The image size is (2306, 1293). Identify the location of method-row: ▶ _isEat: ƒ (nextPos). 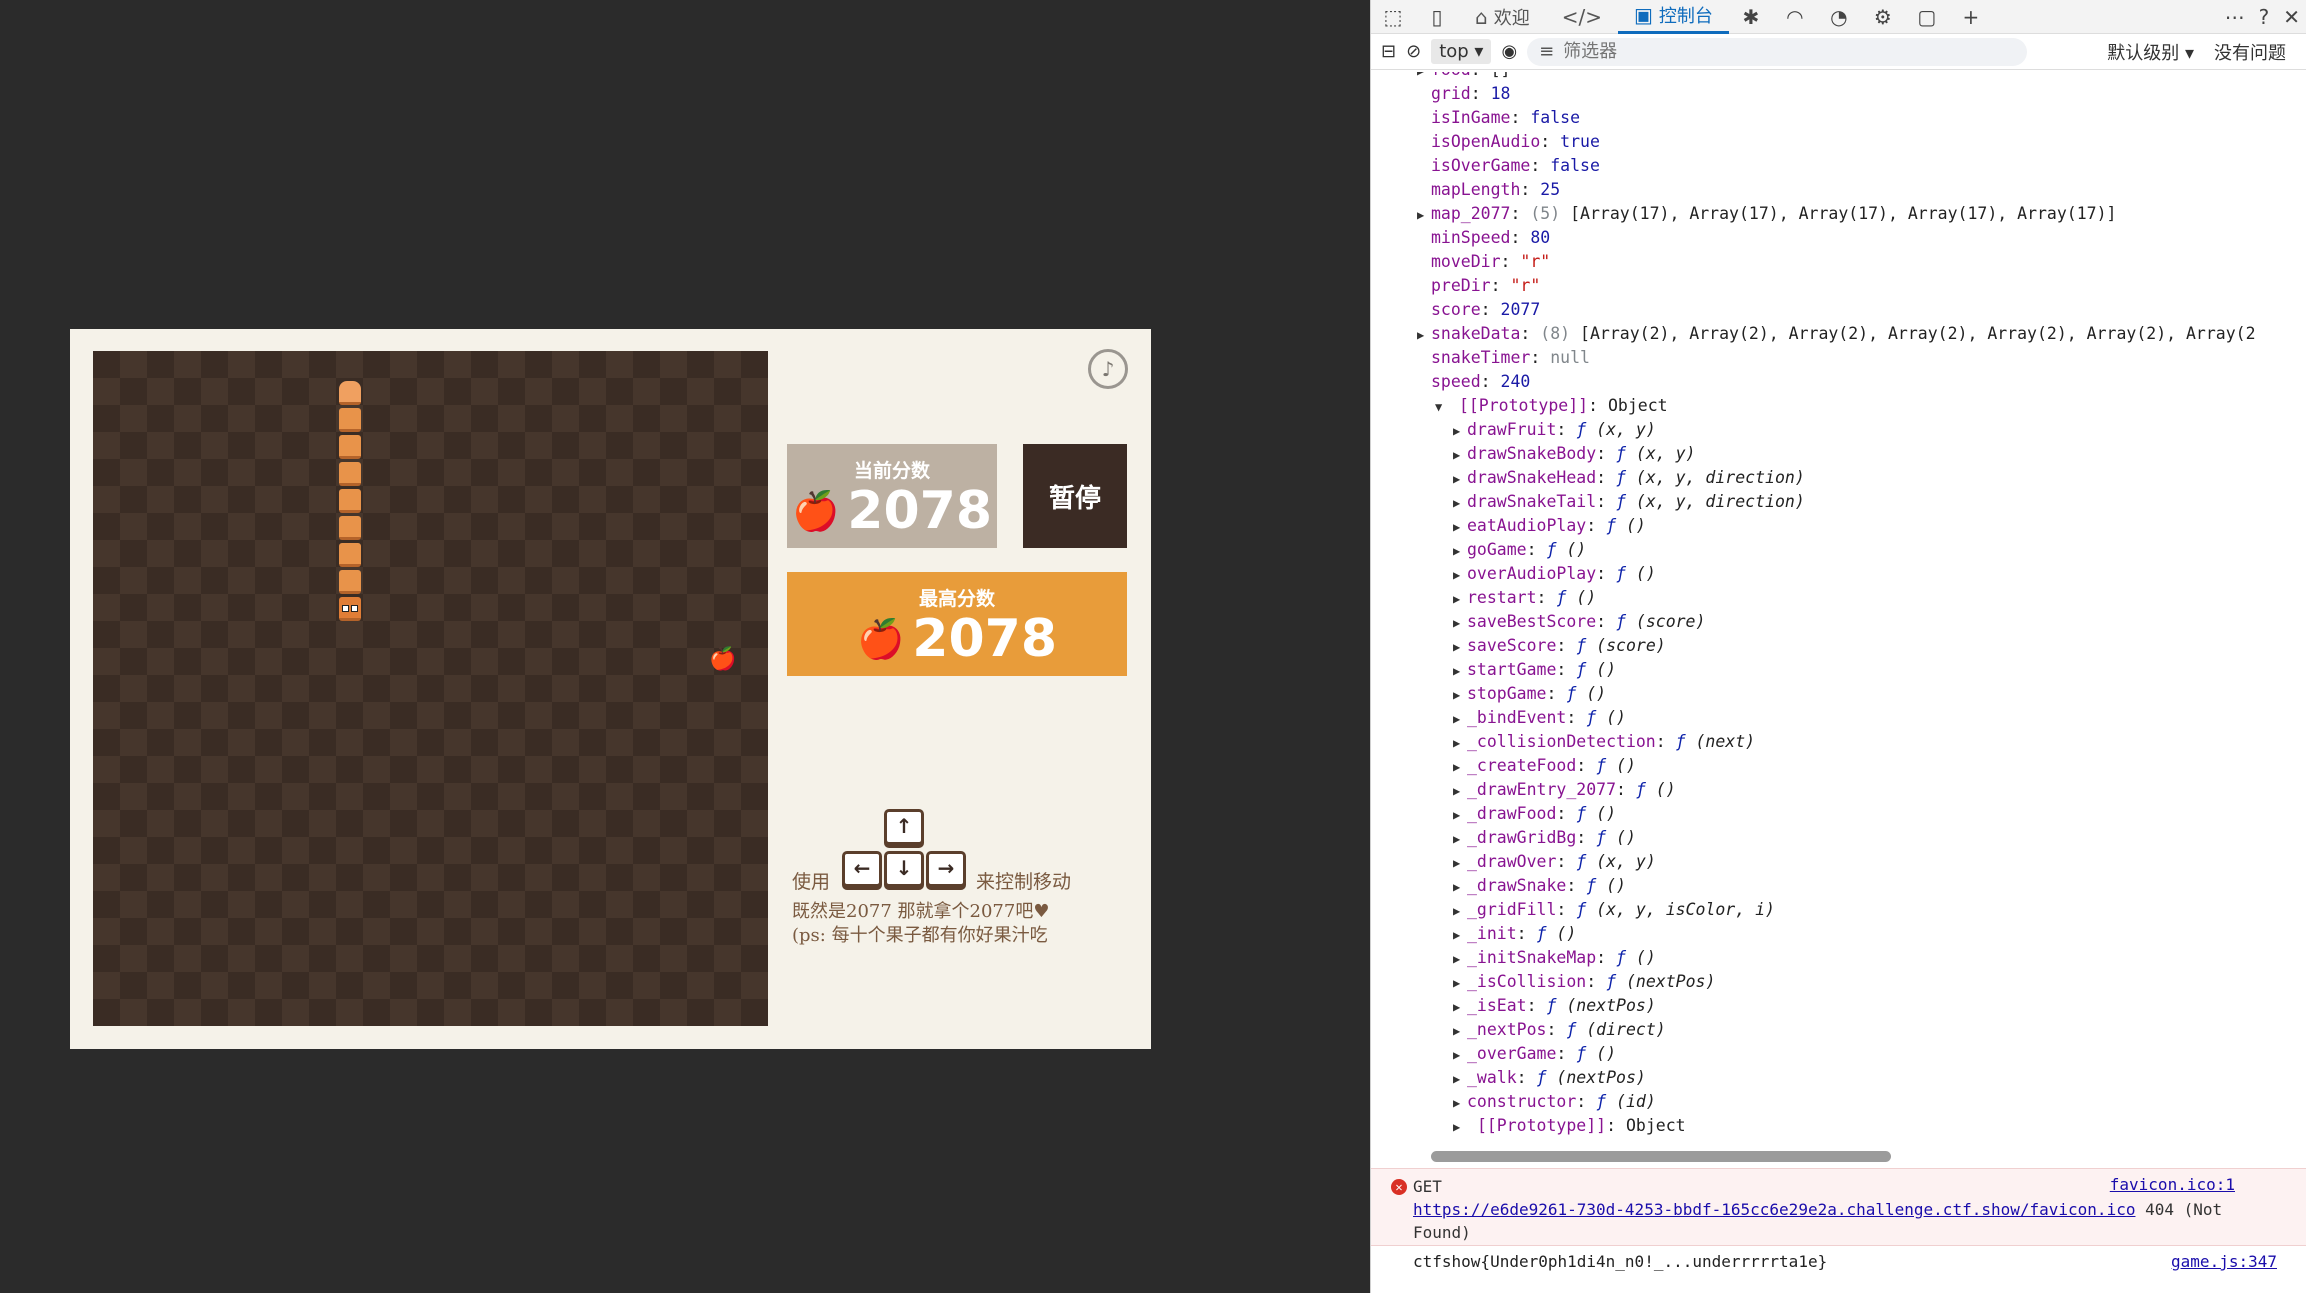
(1838, 1006).